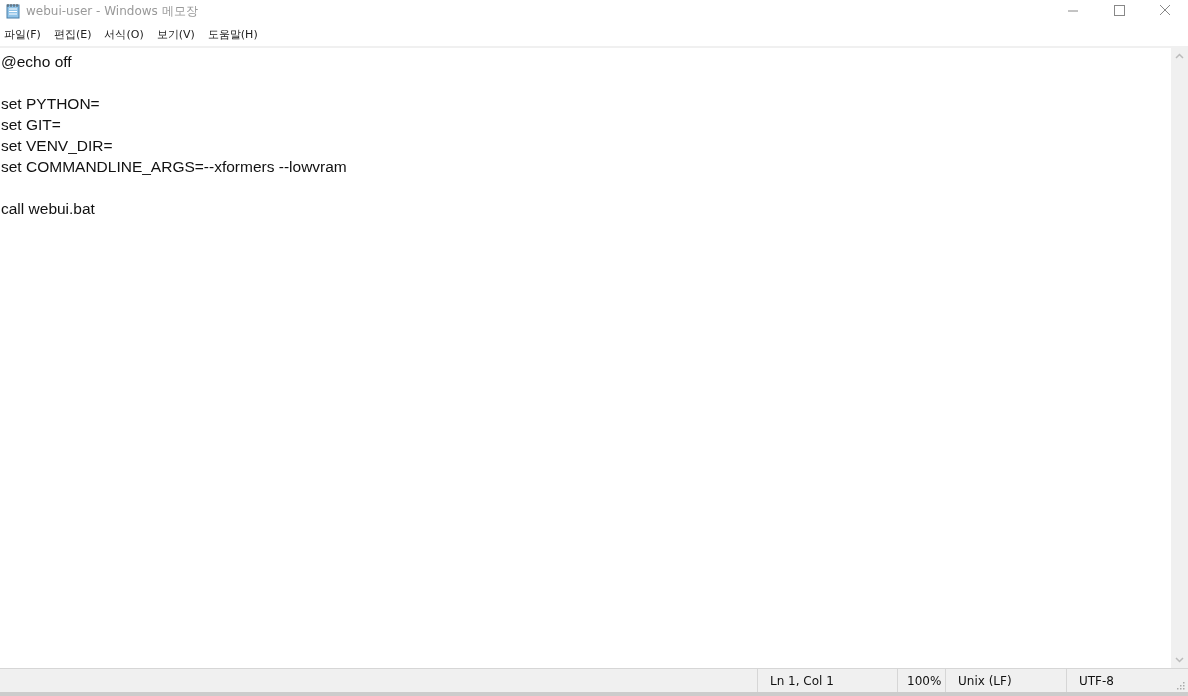 This screenshot has width=1188, height=696. I want to click on window-title: webui-user - Windows 메모장, so click(112, 11).